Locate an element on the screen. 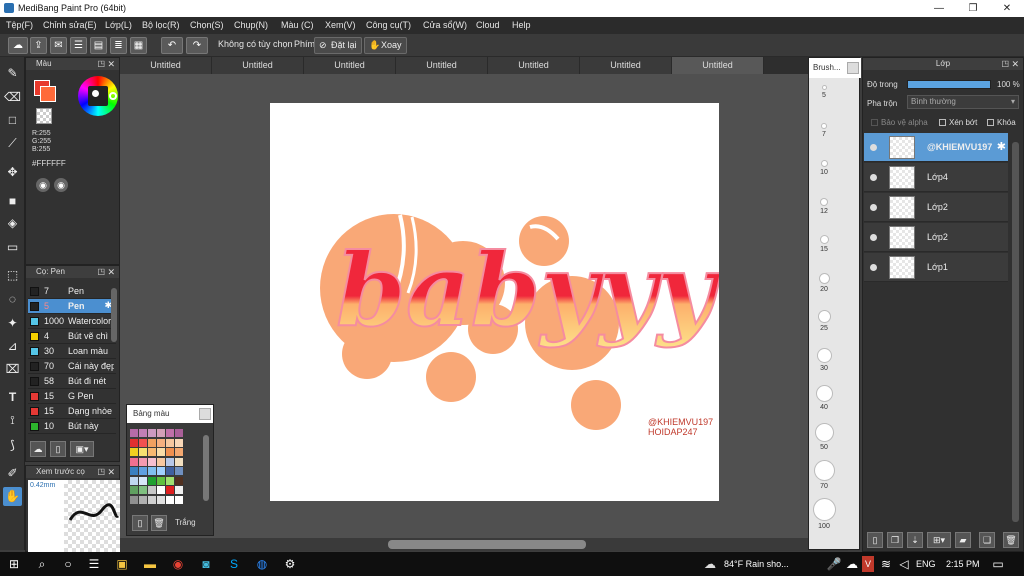  comment-icon: ✉ is located at coordinates (58, 45).